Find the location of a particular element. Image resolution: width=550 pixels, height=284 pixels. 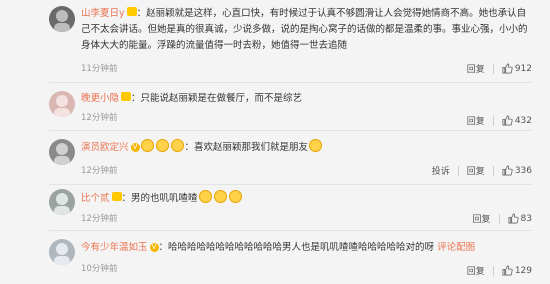

like-count: 912 is located at coordinates (523, 68).